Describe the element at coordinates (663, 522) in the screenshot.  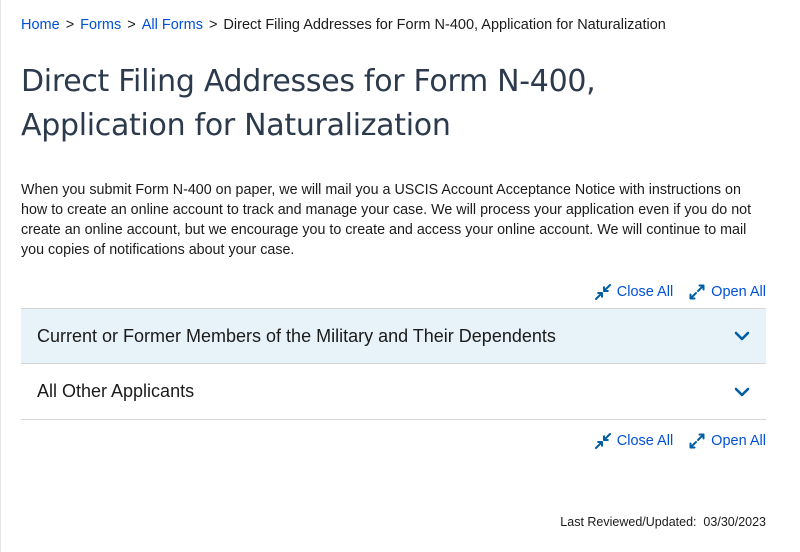
I see `last-reviewed: Last Reviewed/Updated: 03/30/2023` at that location.